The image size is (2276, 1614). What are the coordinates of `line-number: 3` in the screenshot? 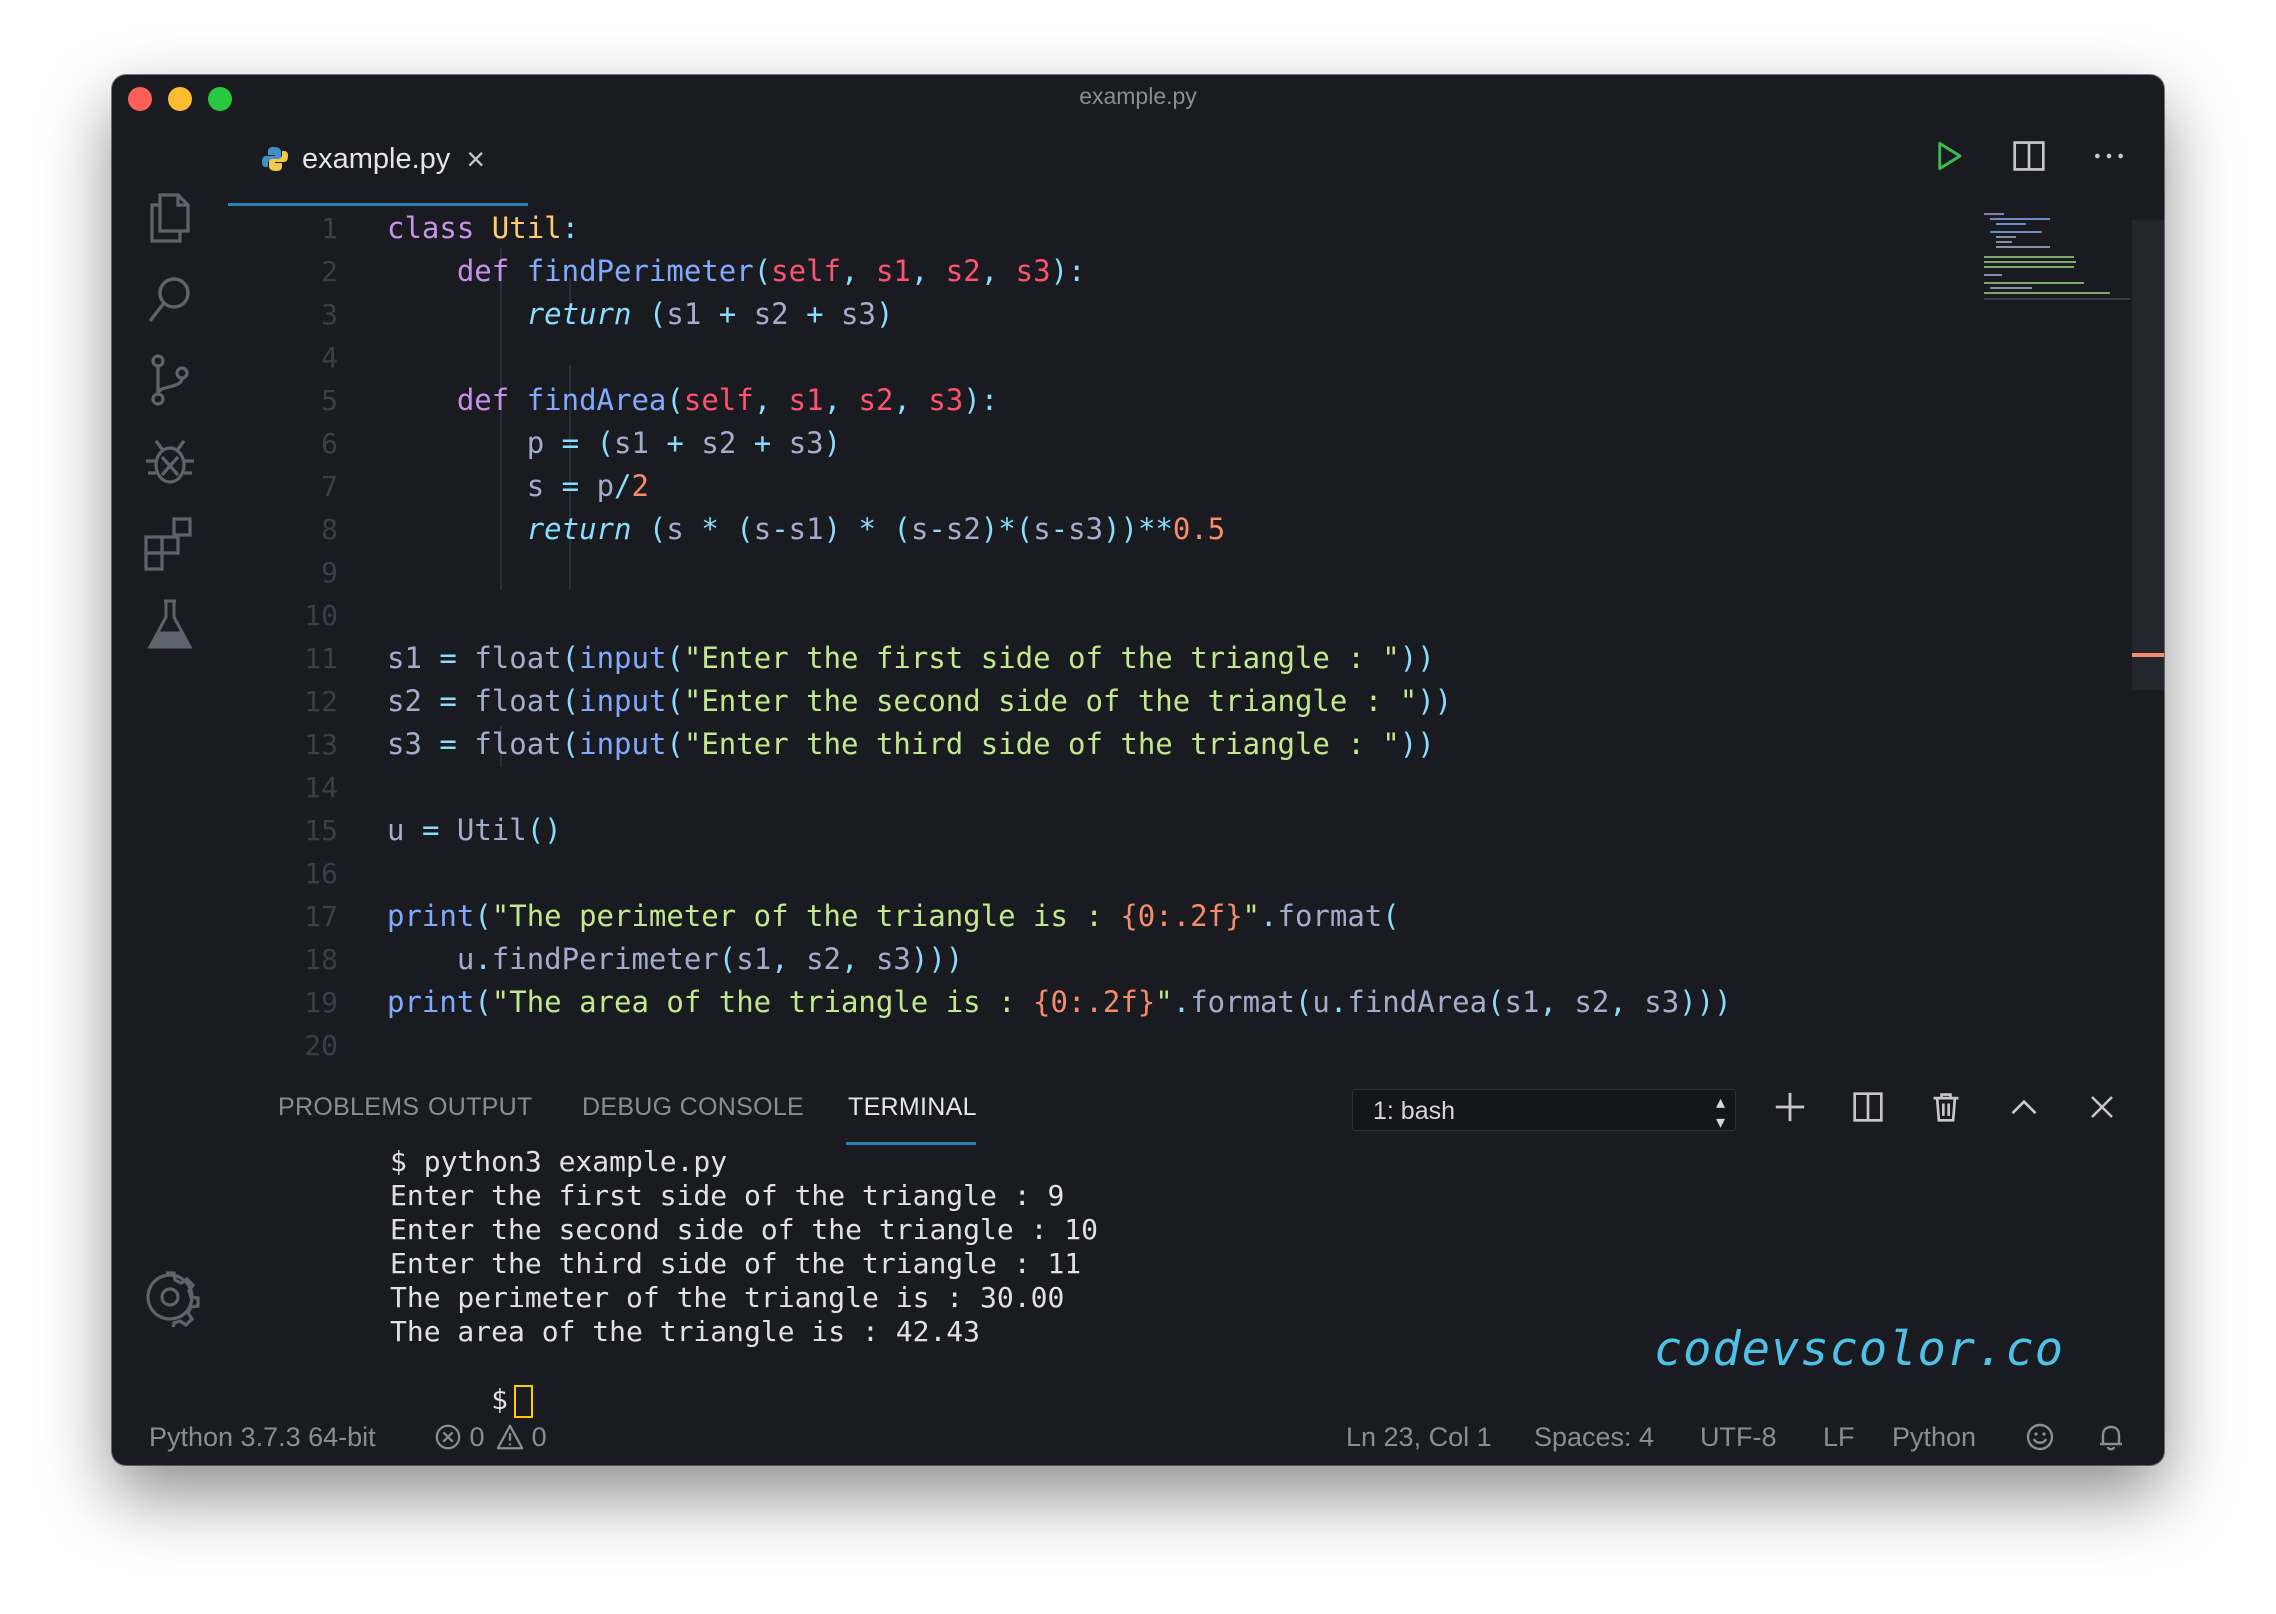 It's located at (329, 314).